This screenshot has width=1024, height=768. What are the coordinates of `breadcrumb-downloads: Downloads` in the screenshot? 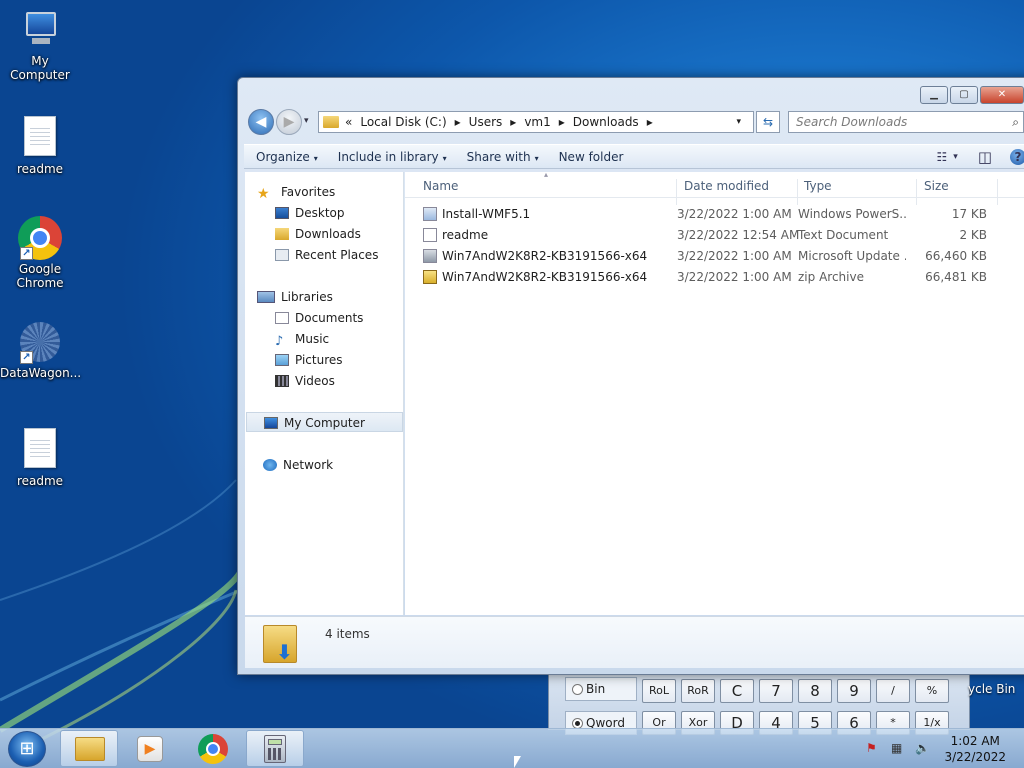 It's located at (606, 122).